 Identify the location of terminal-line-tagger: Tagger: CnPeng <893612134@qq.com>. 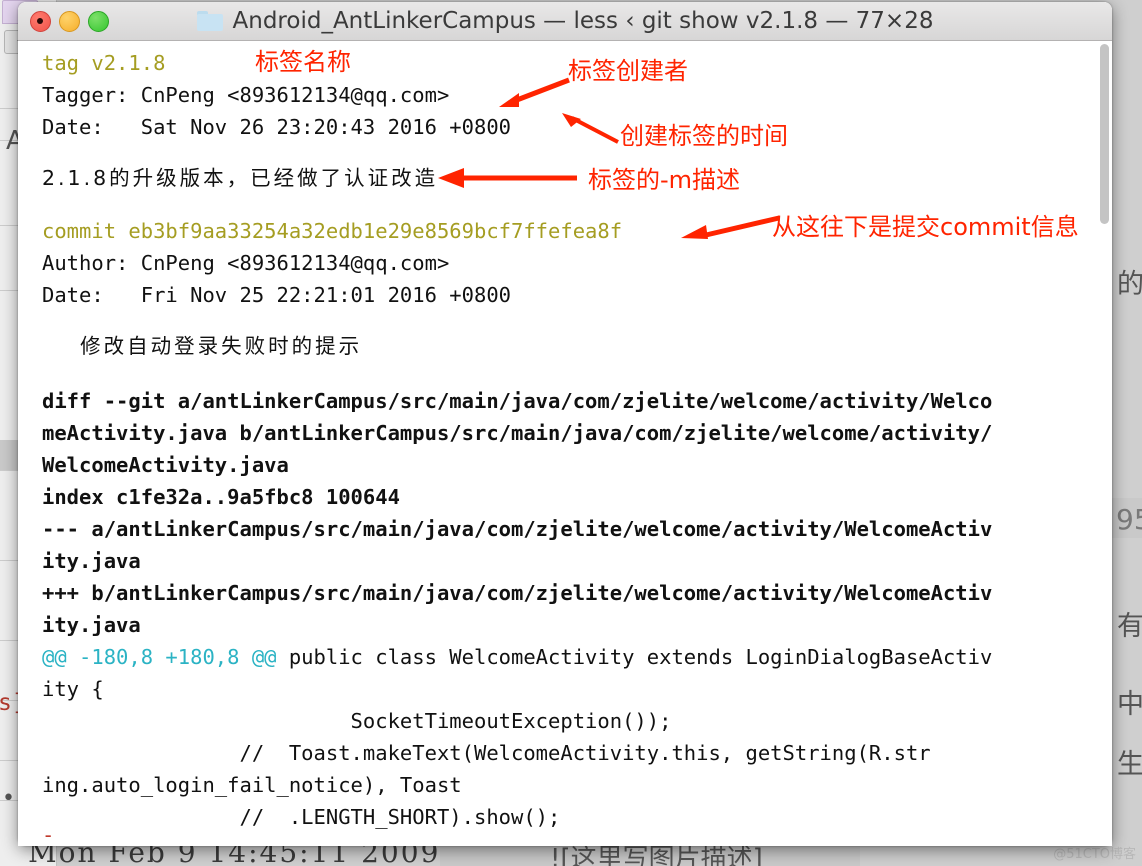
(246, 95).